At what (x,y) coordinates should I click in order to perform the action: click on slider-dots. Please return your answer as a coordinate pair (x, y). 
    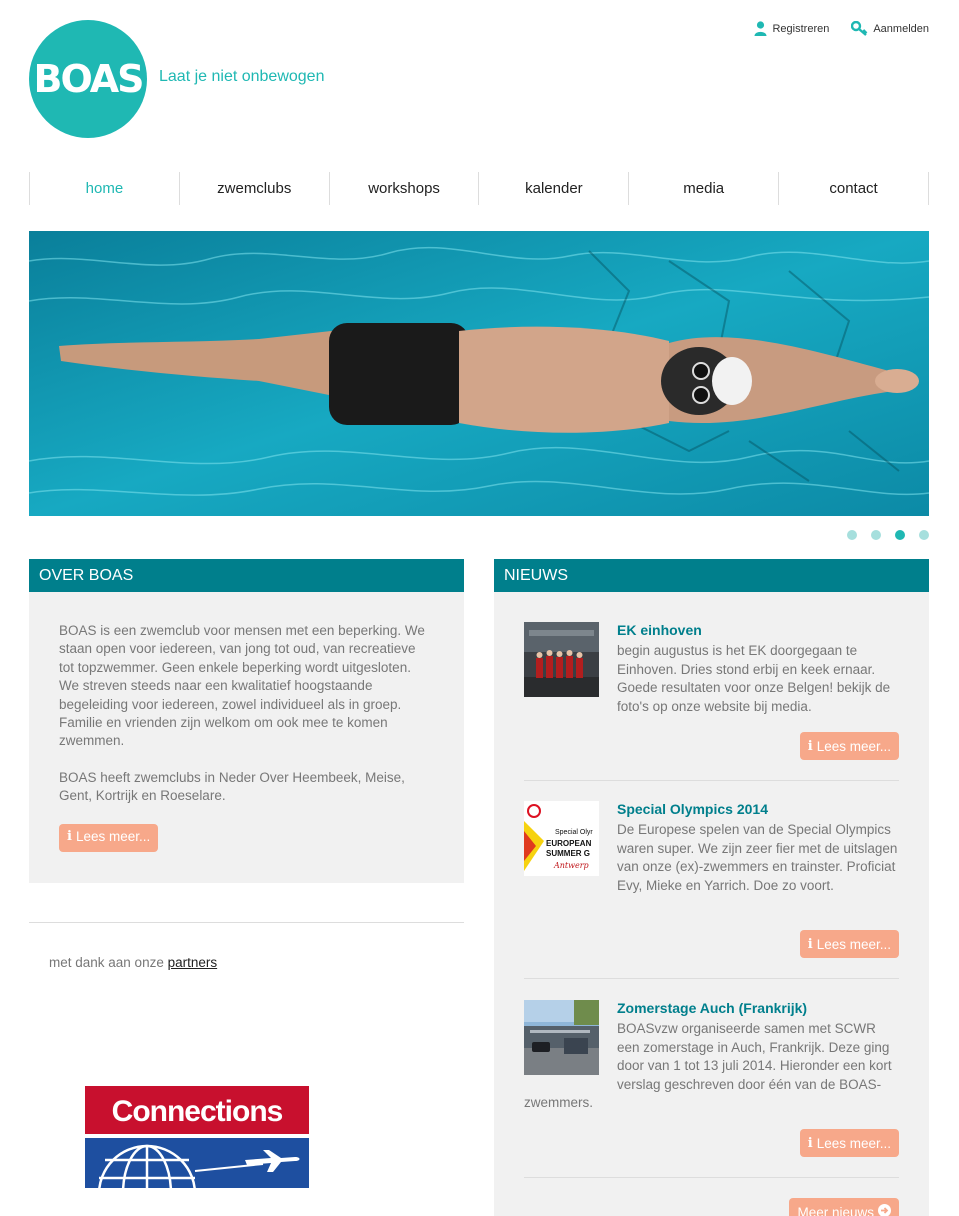
    Looking at the image, I should click on (888, 535).